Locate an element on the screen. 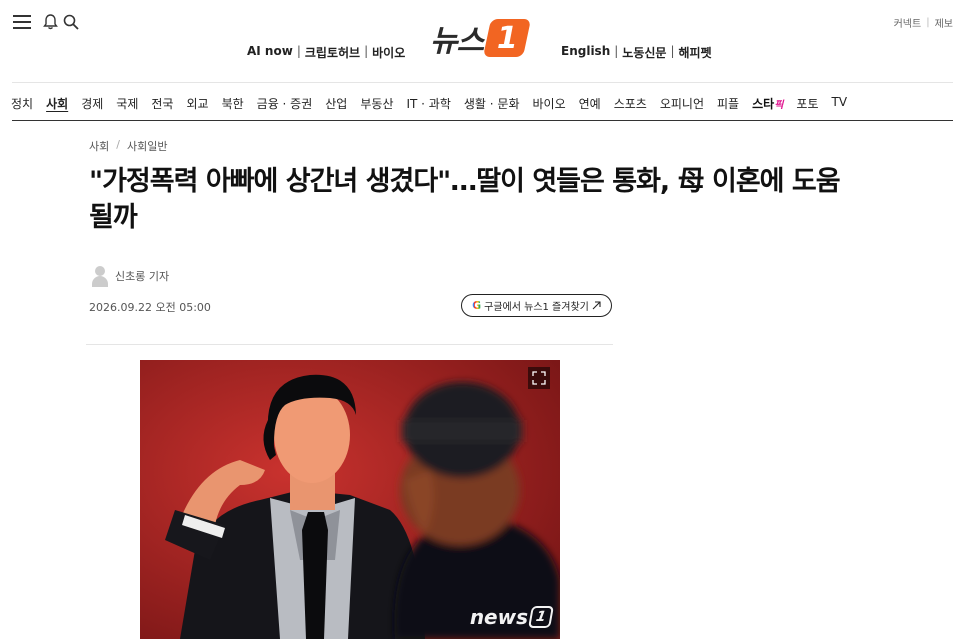 The image size is (963, 639). site-logo: 뉴스 1 is located at coordinates (481, 38).